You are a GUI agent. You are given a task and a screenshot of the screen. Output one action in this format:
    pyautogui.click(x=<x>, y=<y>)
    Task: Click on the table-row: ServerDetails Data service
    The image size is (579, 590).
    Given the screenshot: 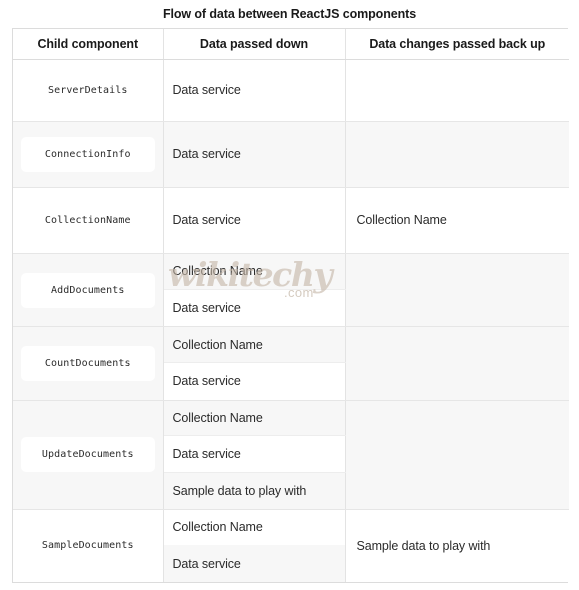 What is the action you would take?
    pyautogui.click(x=291, y=90)
    